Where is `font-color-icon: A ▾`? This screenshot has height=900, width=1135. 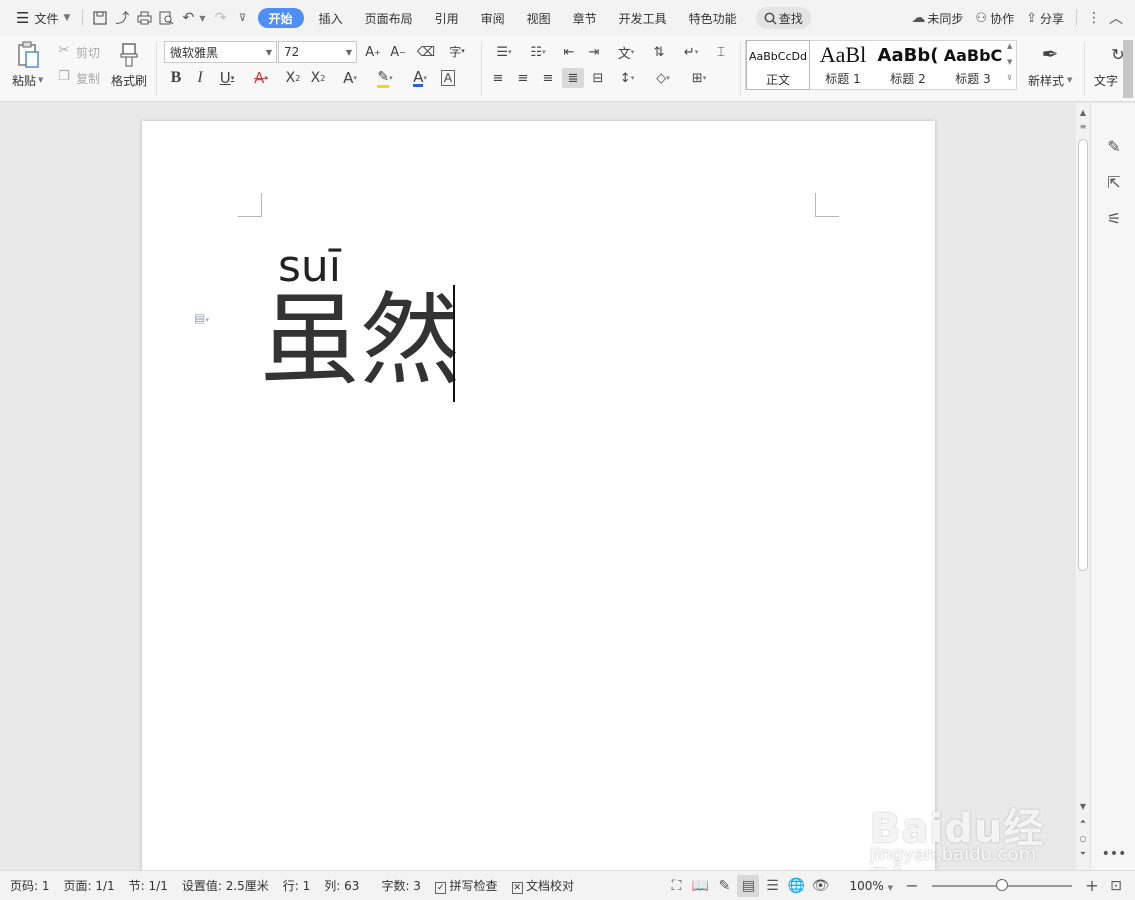 font-color-icon: A ▾ is located at coordinates (420, 78).